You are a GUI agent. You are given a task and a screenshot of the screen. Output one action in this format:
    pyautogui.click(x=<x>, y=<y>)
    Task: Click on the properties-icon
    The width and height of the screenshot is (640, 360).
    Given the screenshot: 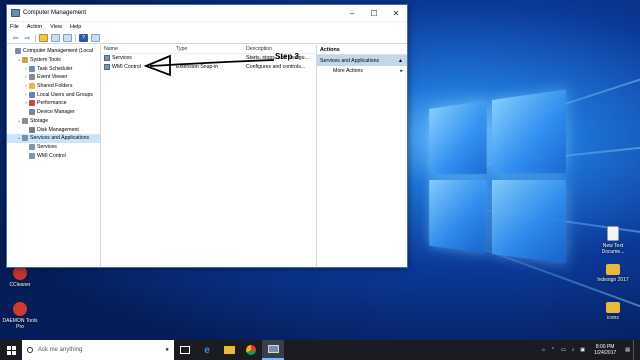 What is the action you would take?
    pyautogui.click(x=95, y=37)
    